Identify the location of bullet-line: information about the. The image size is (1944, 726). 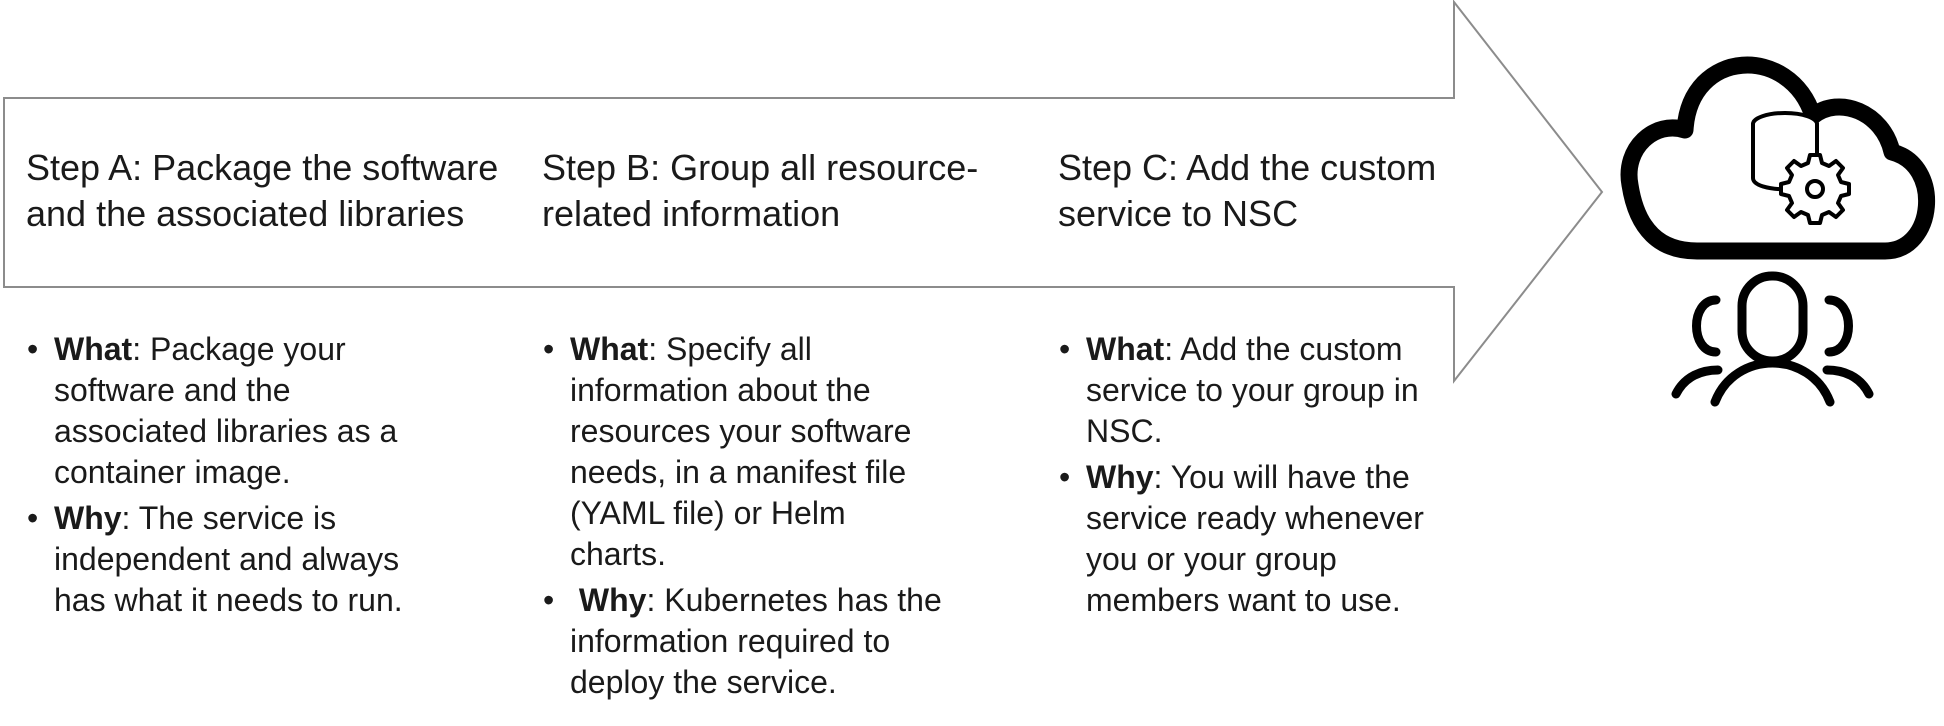
(720, 390).